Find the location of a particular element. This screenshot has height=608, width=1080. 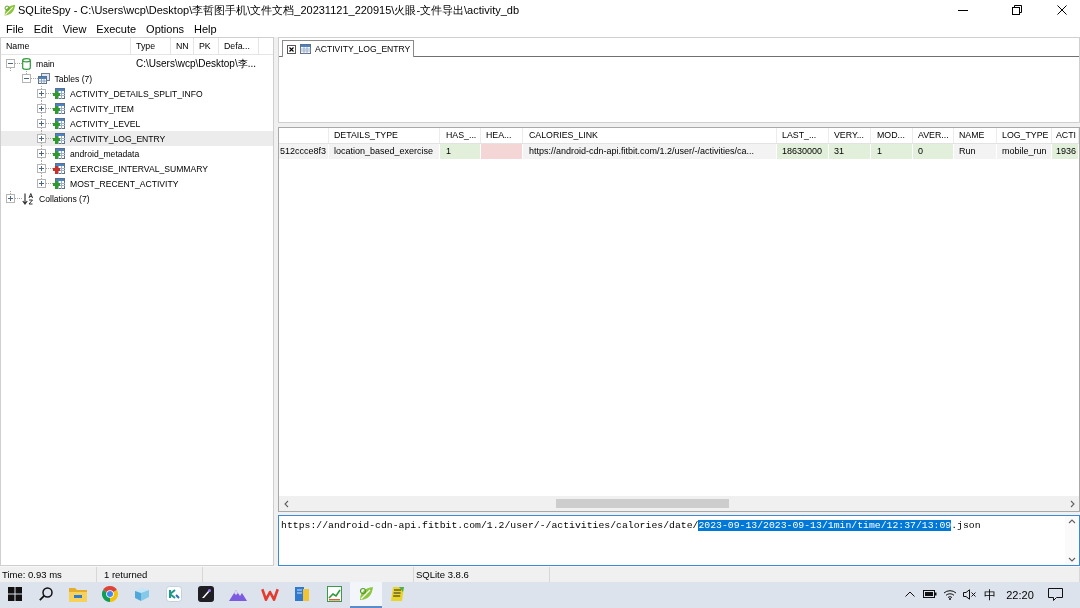

tree-row: android_metadata is located at coordinates (137, 153).